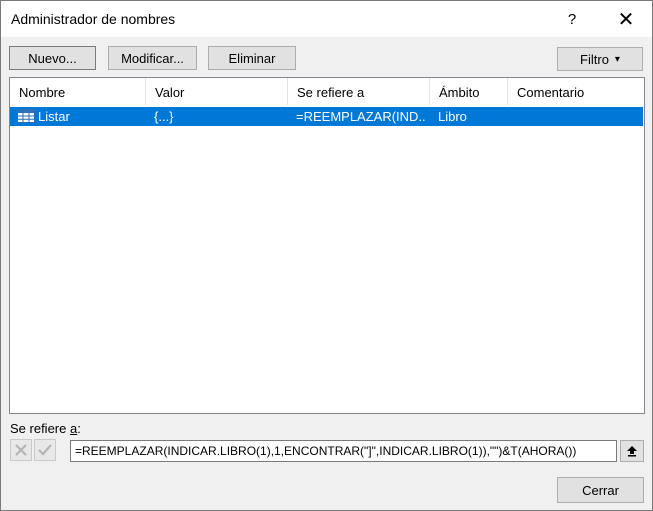 The height and width of the screenshot is (511, 653). Describe the element at coordinates (40, 428) in the screenshot. I see `refers-to-label-text: Se refiere` at that location.